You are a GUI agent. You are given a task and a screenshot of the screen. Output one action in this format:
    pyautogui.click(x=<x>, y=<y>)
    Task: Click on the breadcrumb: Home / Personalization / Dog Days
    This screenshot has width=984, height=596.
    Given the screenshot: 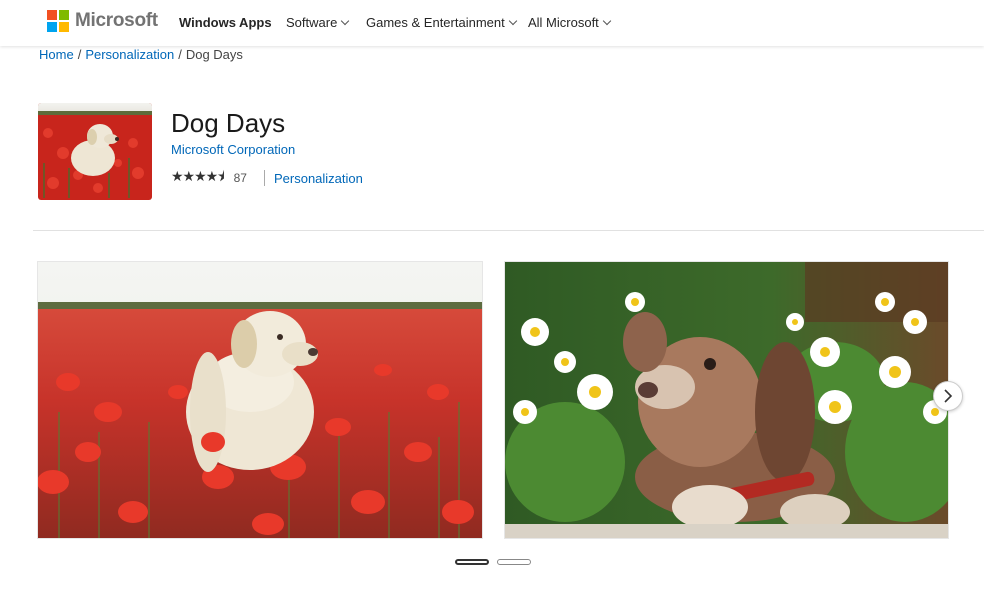 What is the action you would take?
    pyautogui.click(x=141, y=54)
    